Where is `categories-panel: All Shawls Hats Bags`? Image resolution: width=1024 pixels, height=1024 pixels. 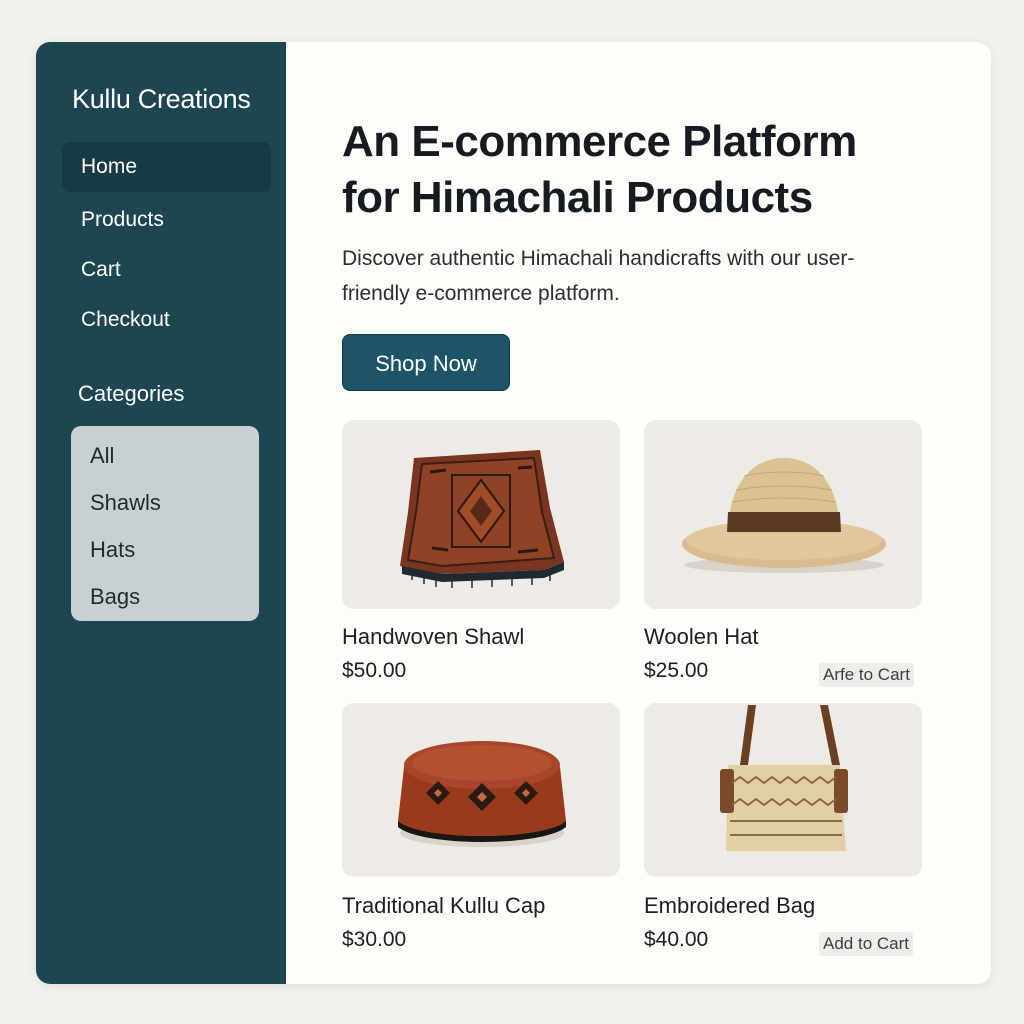
categories-panel: All Shawls Hats Bags is located at coordinates (165, 523).